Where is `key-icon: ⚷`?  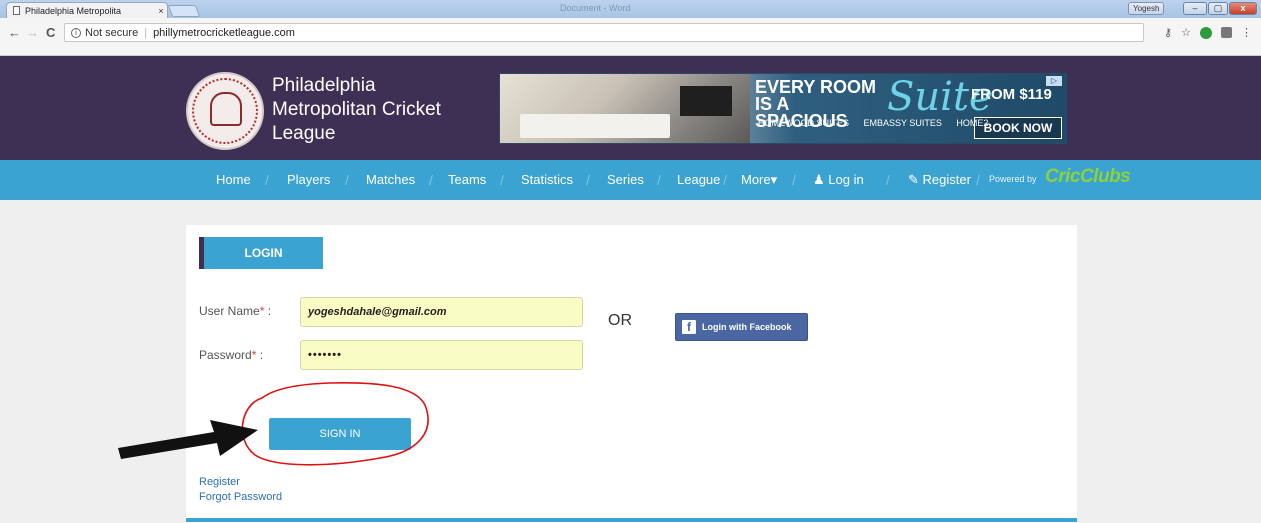
key-icon: ⚷ is located at coordinates (1168, 32).